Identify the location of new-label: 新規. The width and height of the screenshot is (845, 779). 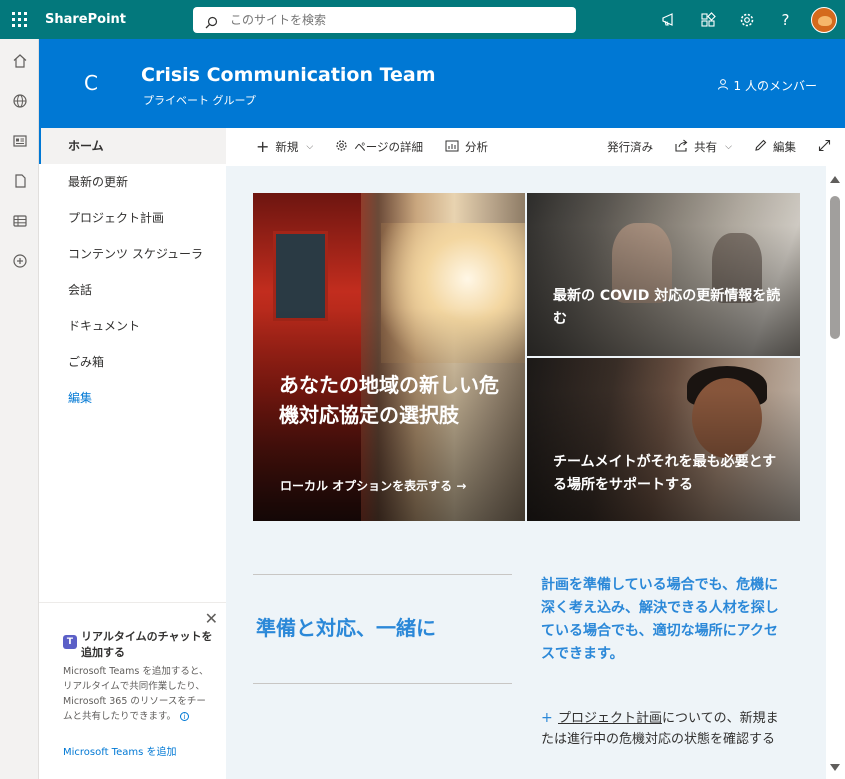
(287, 147).